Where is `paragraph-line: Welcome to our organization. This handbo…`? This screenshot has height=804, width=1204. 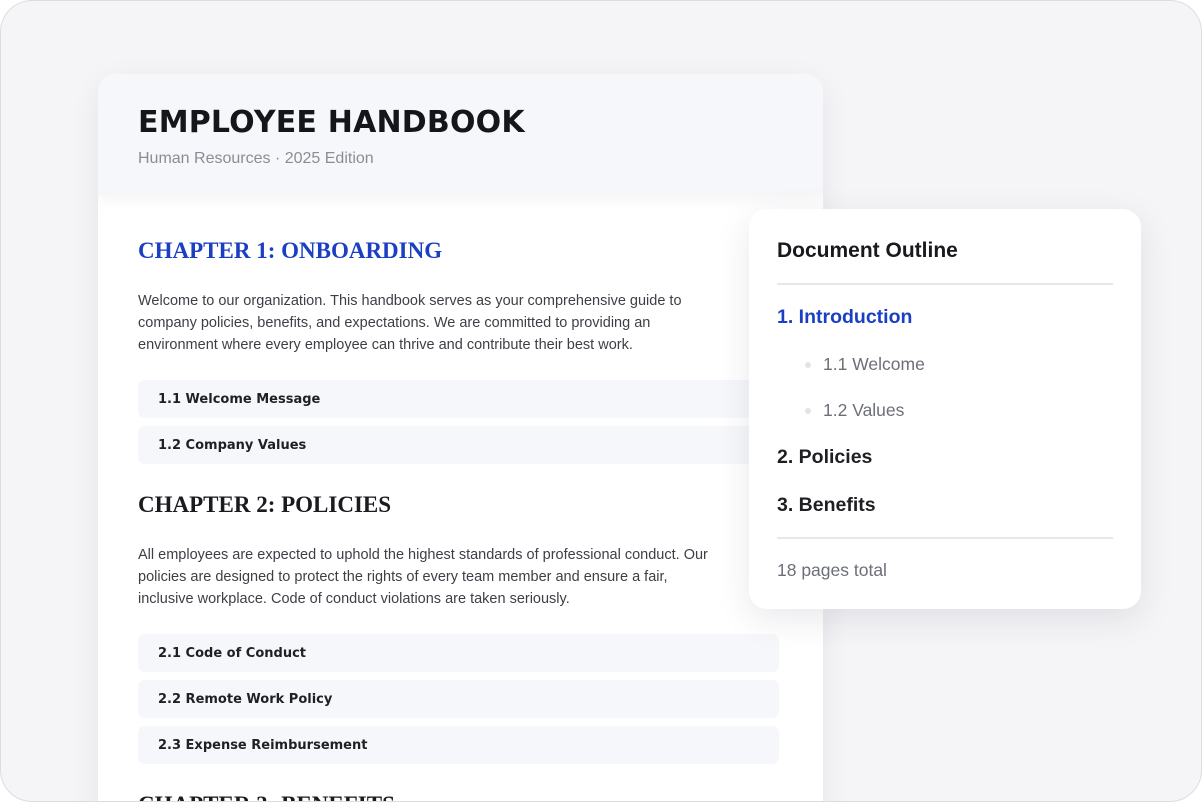
paragraph-line: Welcome to our organization. This handbo… is located at coordinates (410, 301).